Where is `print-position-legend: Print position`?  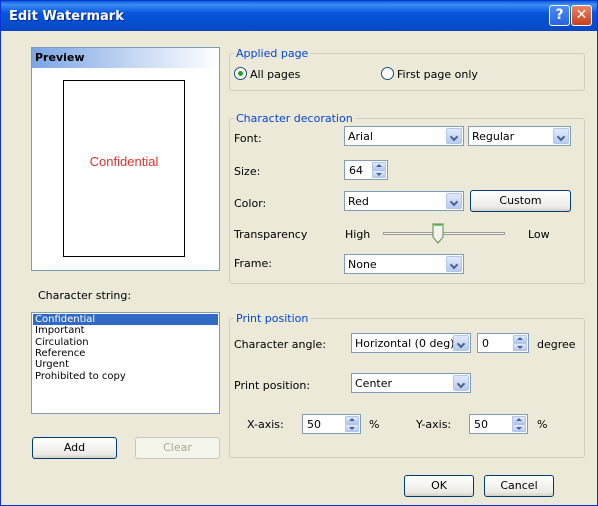 print-position-legend: Print position is located at coordinates (272, 318).